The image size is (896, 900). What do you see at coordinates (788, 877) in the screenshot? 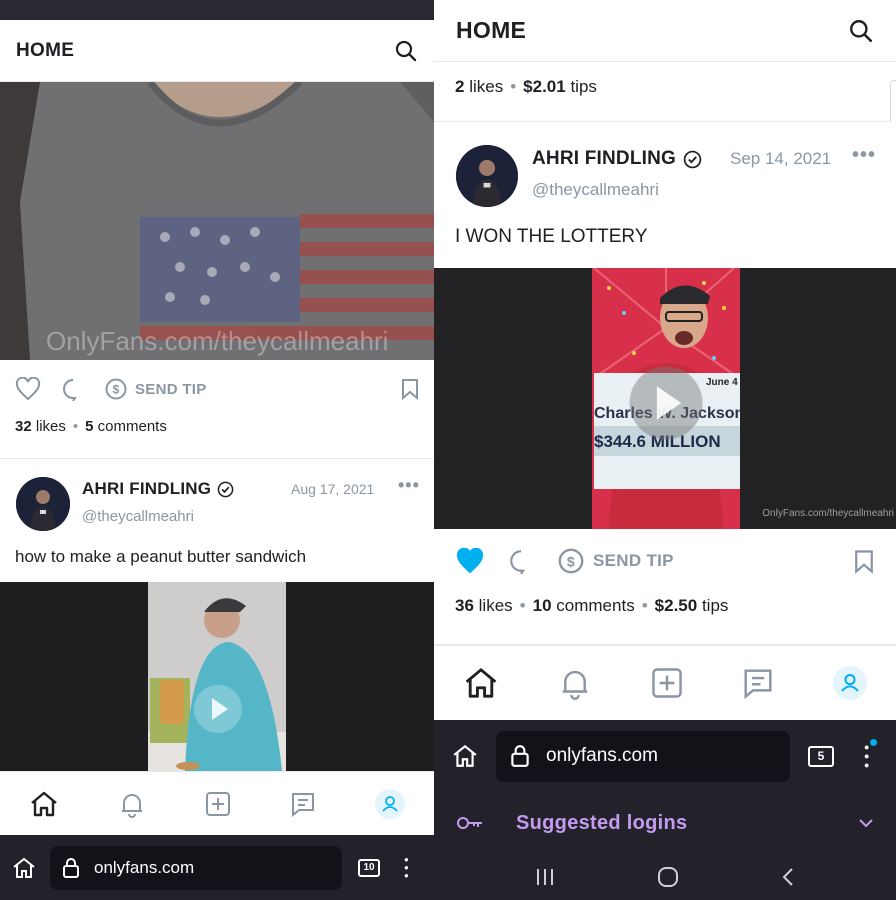
I see `back-icon` at bounding box center [788, 877].